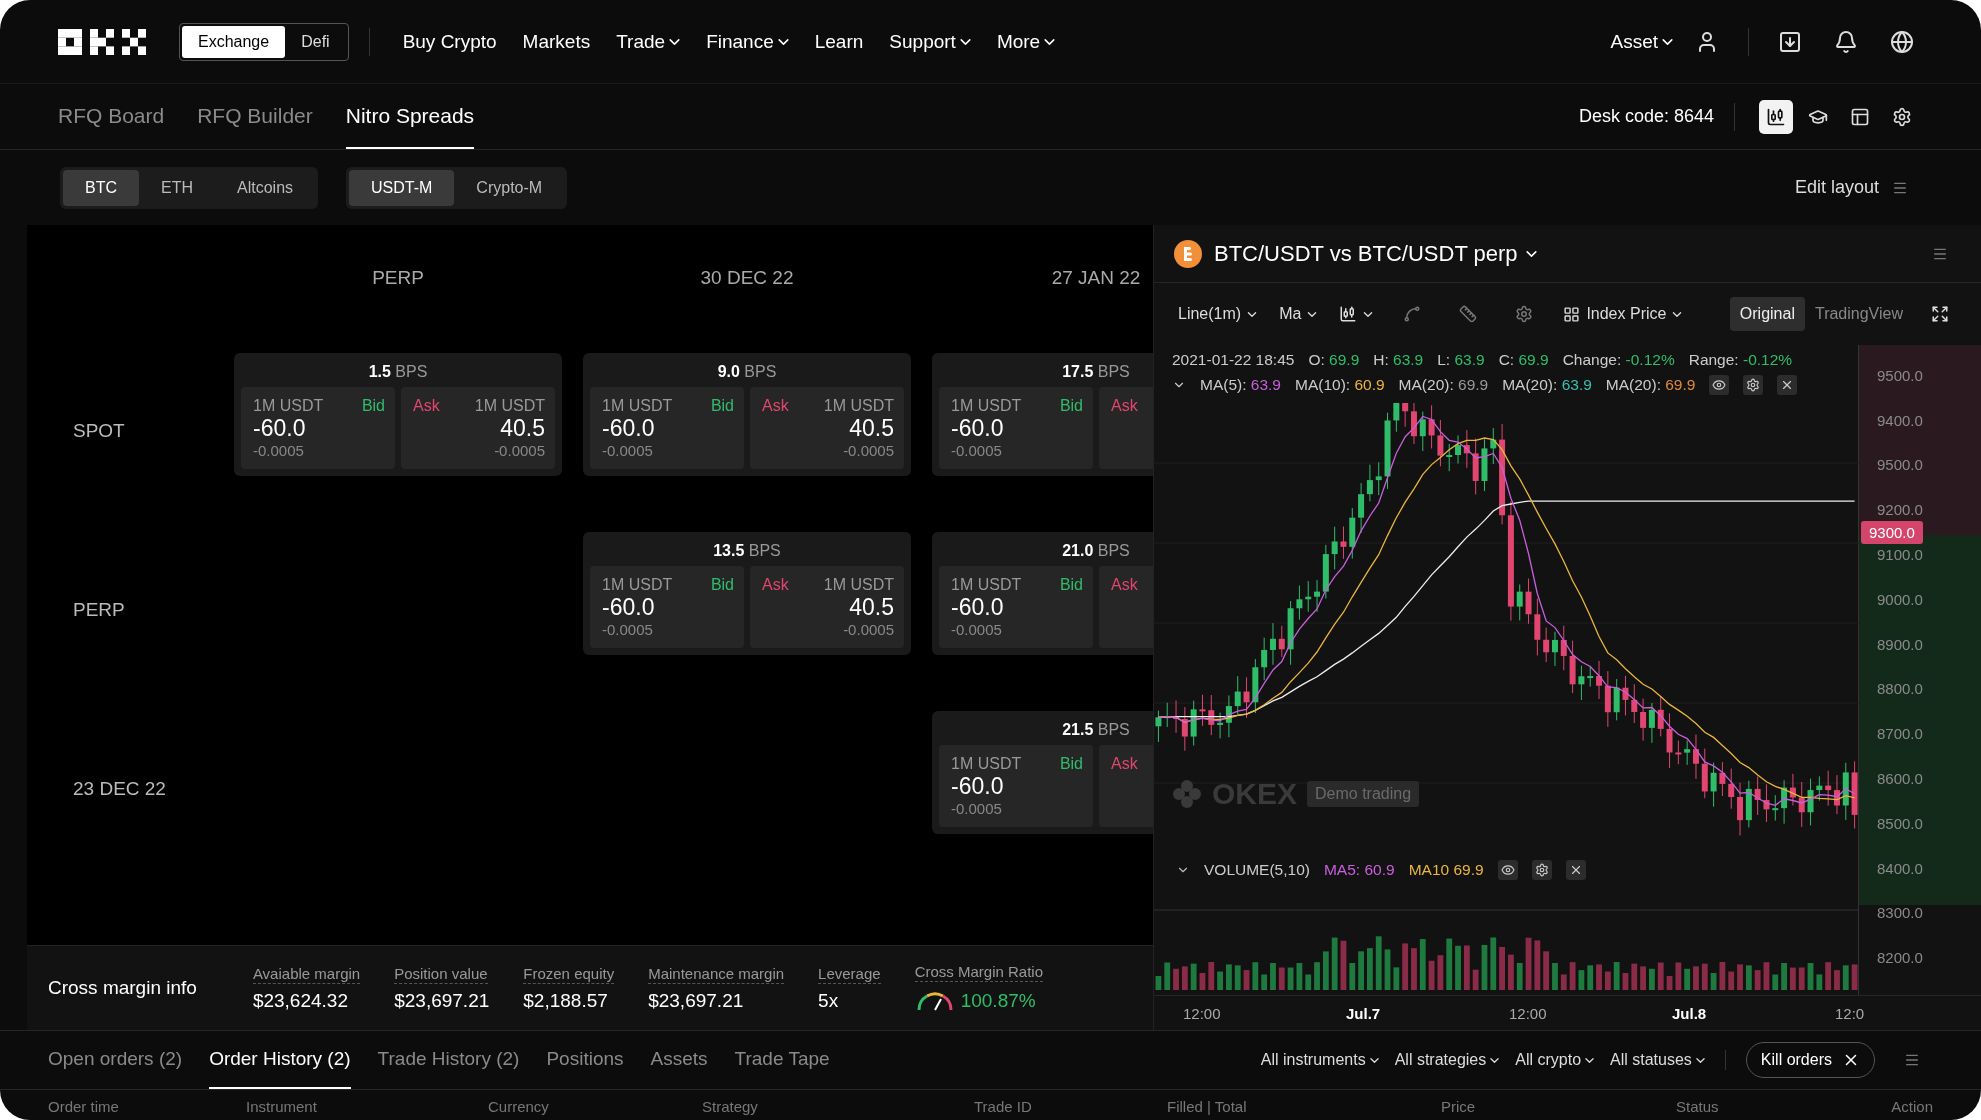  What do you see at coordinates (1641, 41) in the screenshot?
I see `asset-menu: Asset` at bounding box center [1641, 41].